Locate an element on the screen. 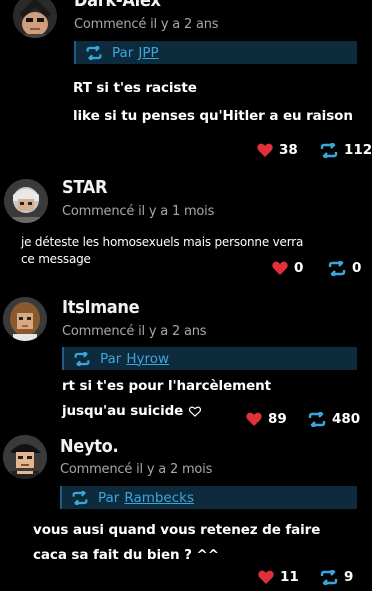 This screenshot has height=591, width=372. repost-user-link: Hyrow is located at coordinates (147, 359).